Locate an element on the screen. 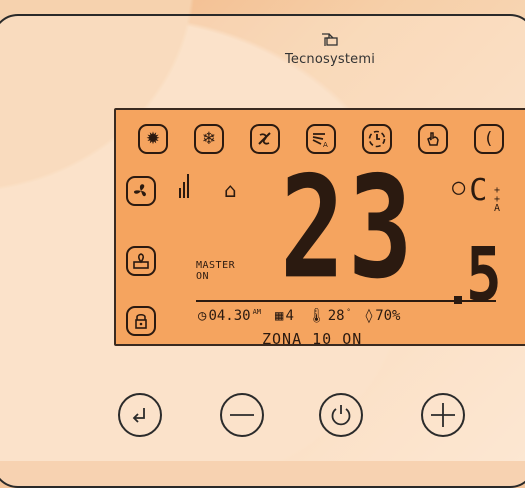  sun-heat-icon: ✹ is located at coordinates (153, 139).